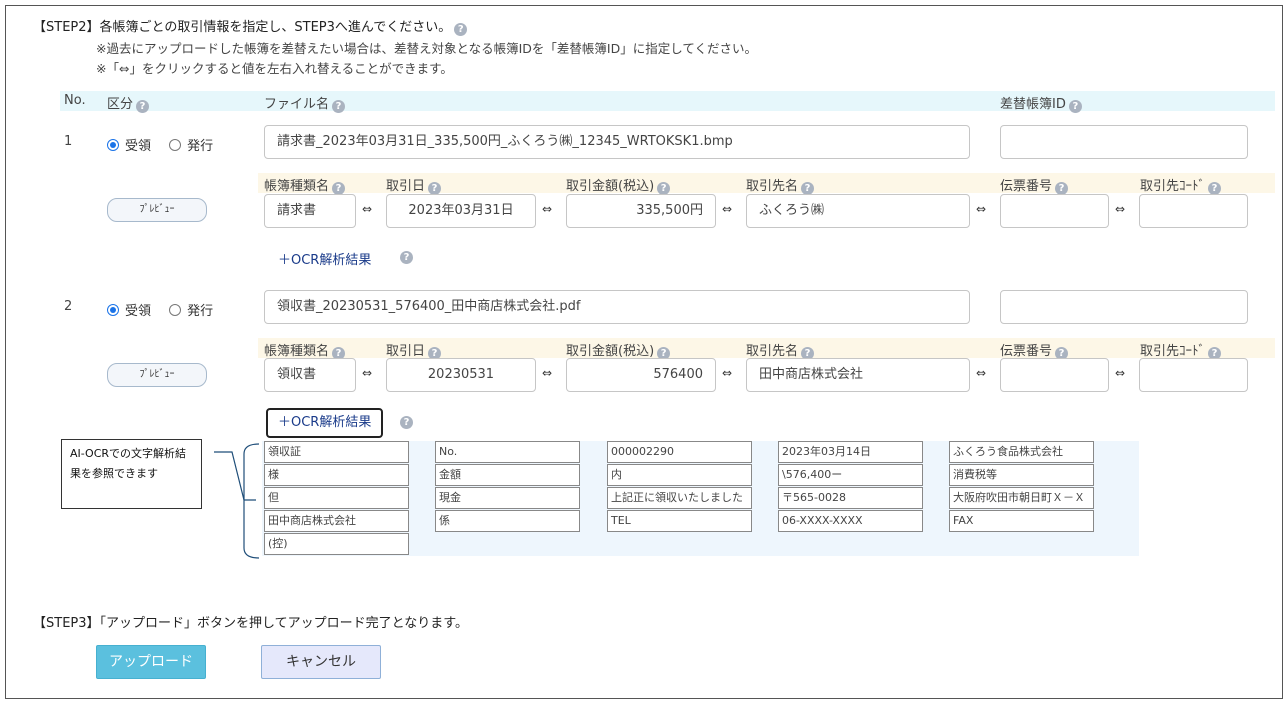 Image resolution: width=1288 pixels, height=702 pixels. I want to click on row2-sub-amount: 取引金額(税込)?, so click(618, 350).